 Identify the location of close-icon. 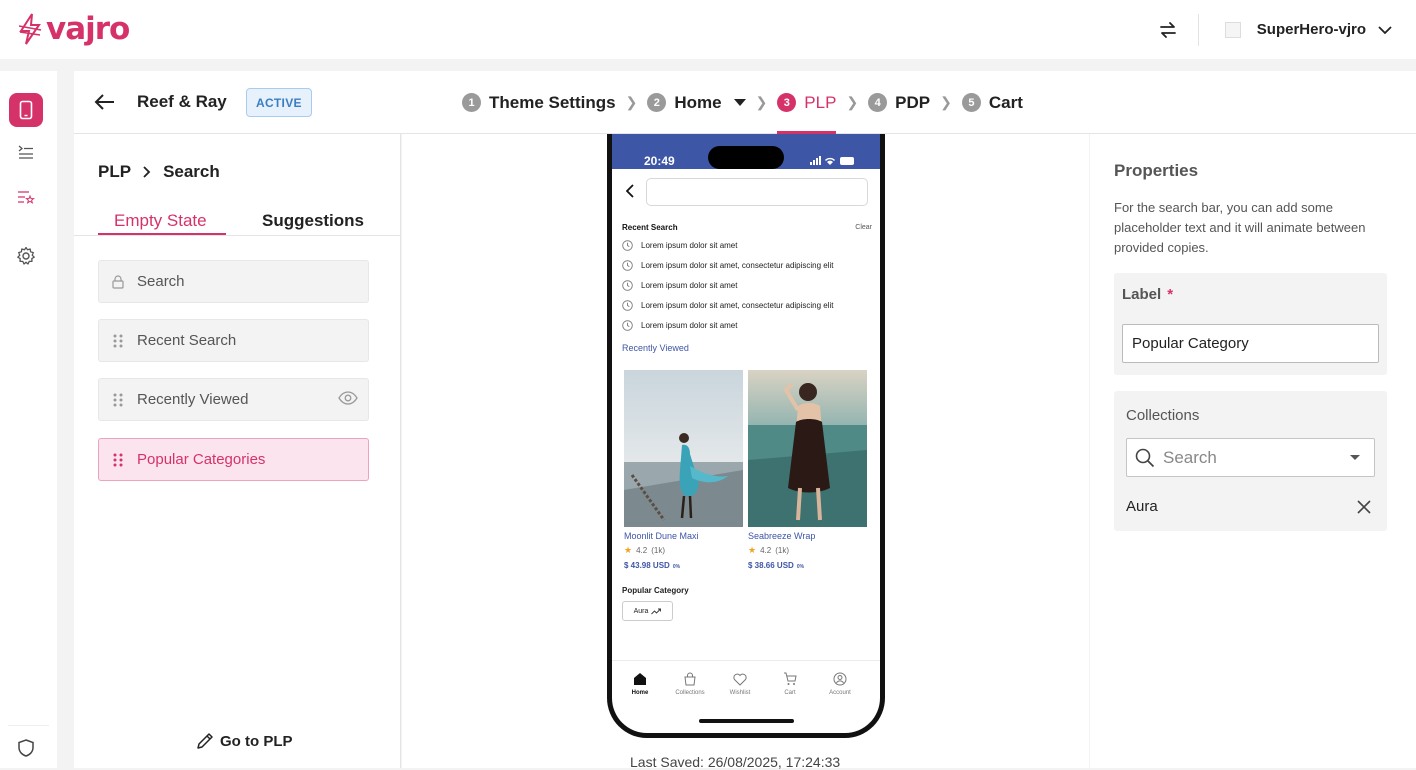
(1364, 507).